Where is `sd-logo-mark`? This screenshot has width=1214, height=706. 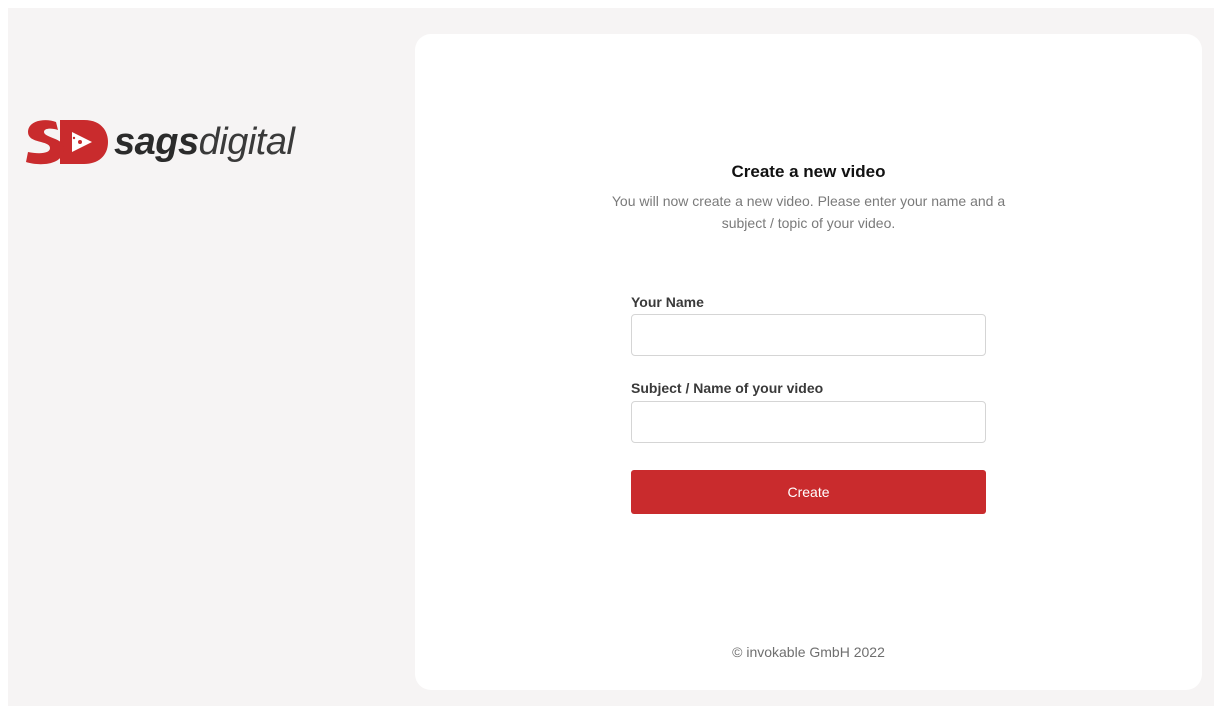
sd-logo-mark is located at coordinates (67, 142).